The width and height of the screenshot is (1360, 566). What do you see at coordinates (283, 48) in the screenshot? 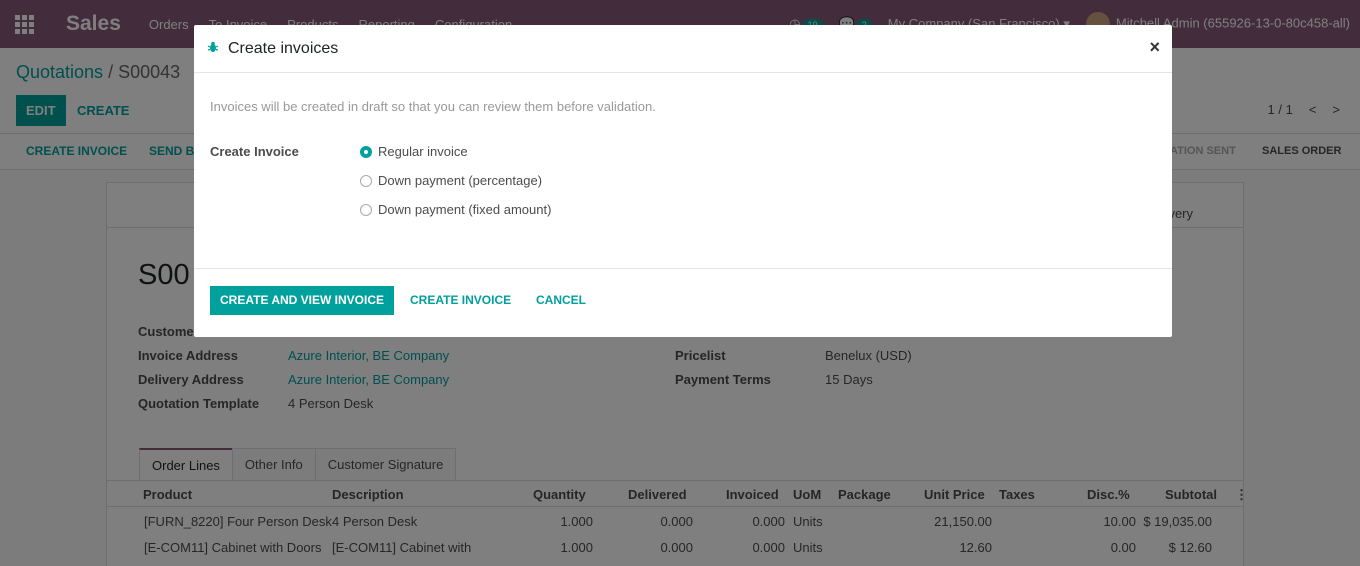
I see `dialog-title: Create invoices` at bounding box center [283, 48].